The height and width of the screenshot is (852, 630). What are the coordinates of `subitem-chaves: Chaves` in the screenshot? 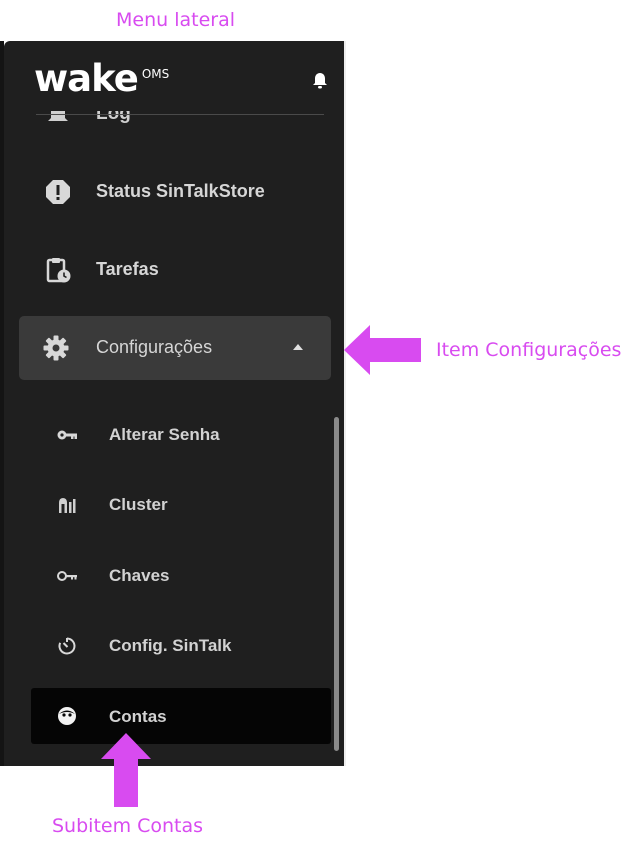 It's located at (174, 576).